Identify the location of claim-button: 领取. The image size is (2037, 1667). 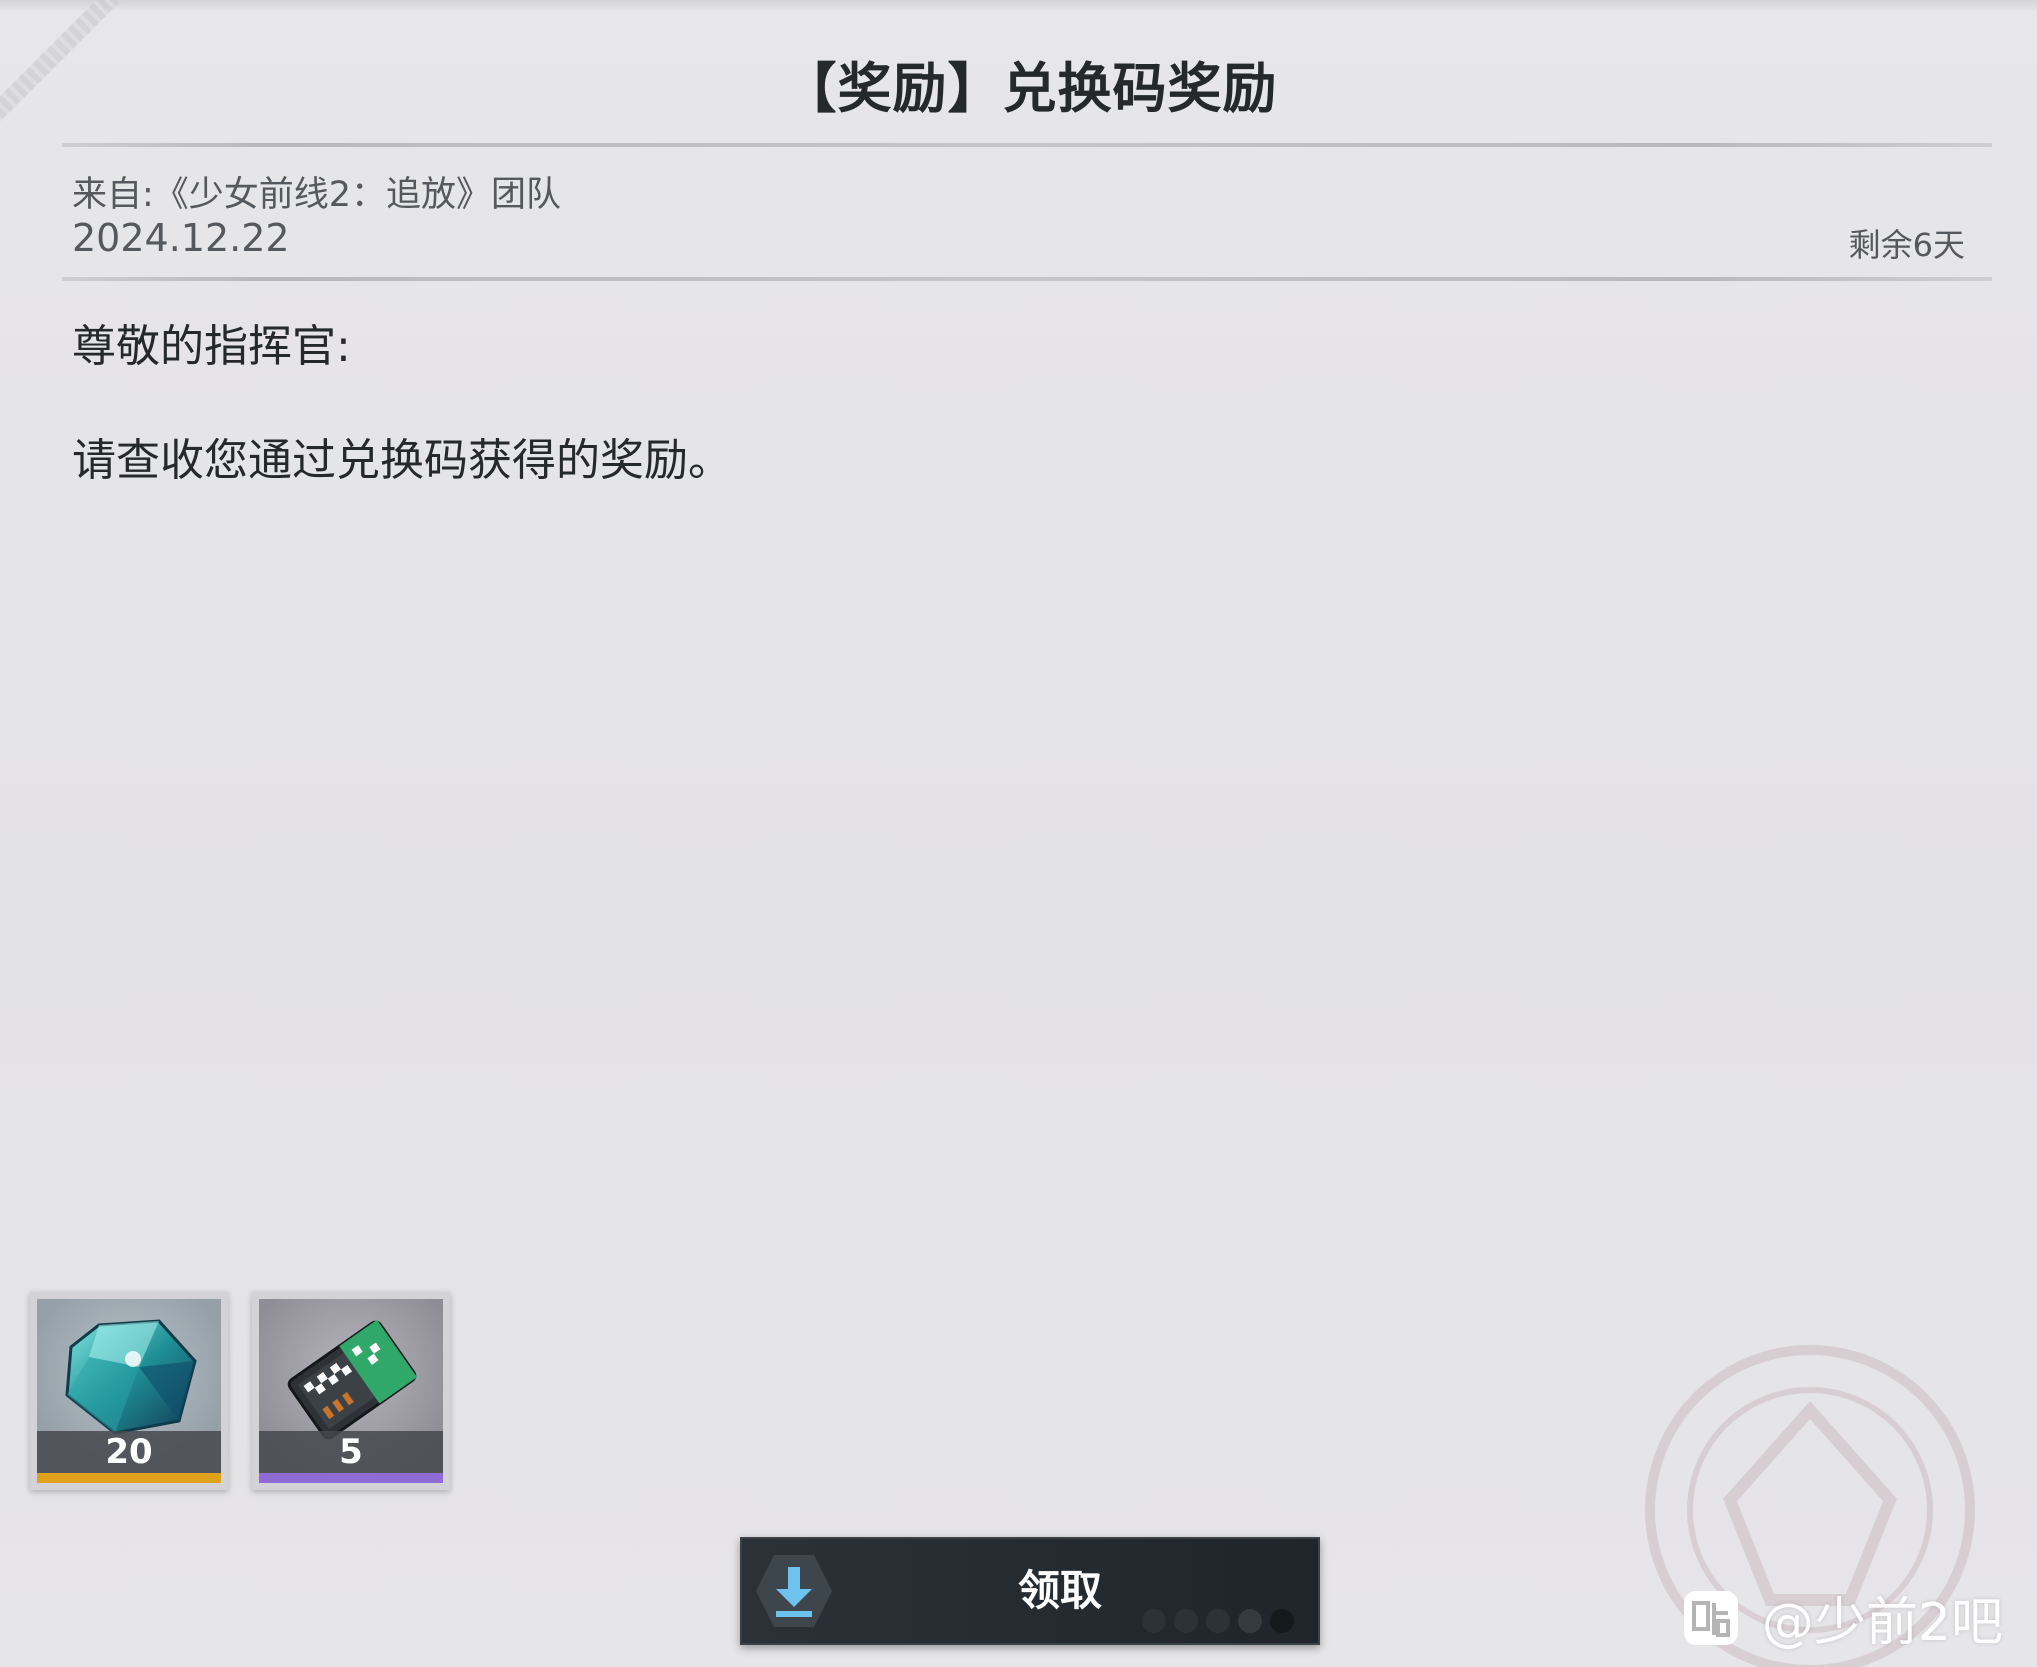
(1030, 1591).